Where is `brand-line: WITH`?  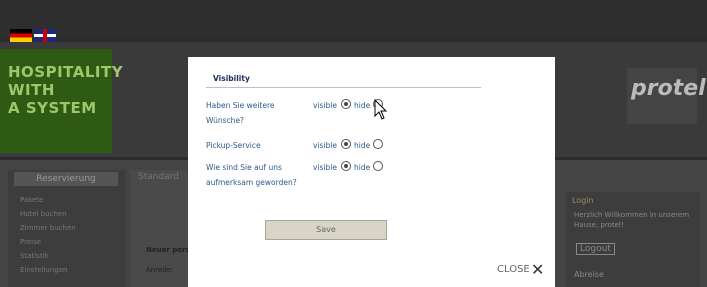
brand-line: WITH is located at coordinates (31, 90).